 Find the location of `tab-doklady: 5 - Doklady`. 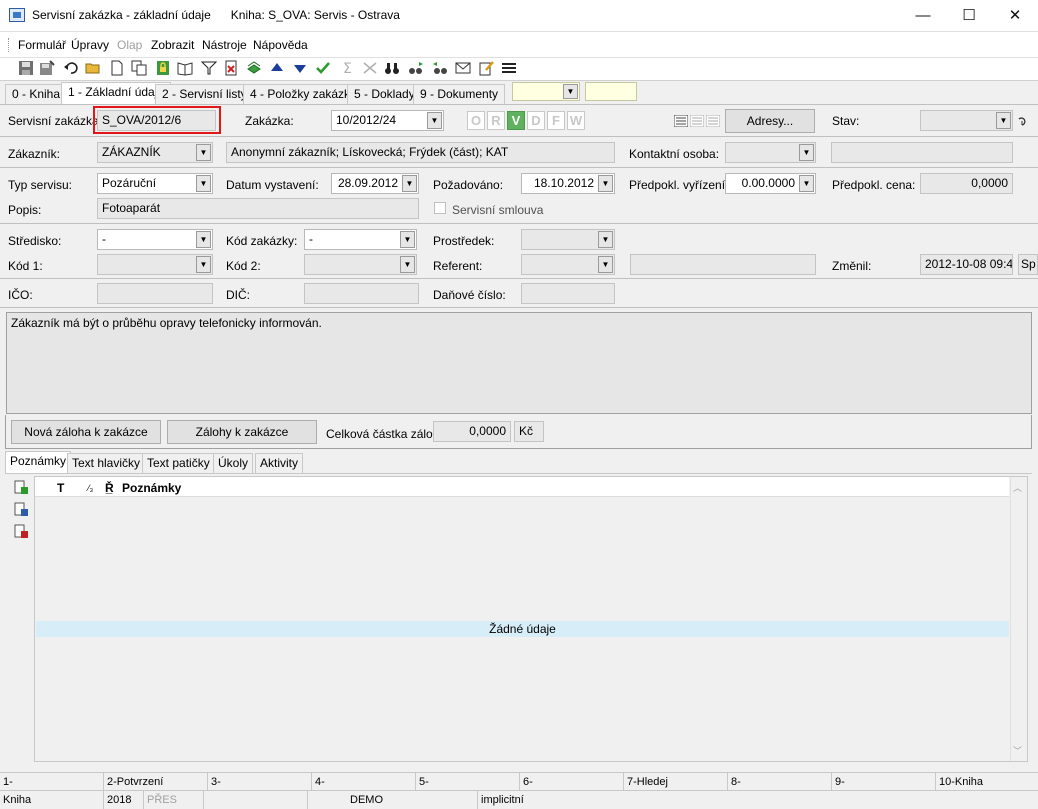

tab-doklady: 5 - Doklady is located at coordinates (384, 94).